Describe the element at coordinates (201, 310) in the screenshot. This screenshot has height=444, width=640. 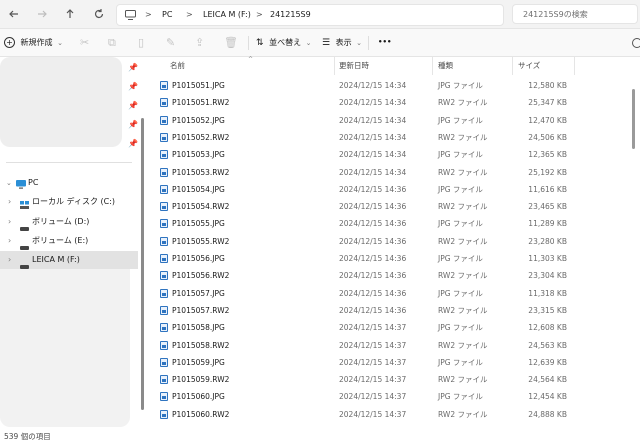
I see `file-name: P1015057.RW2` at that location.